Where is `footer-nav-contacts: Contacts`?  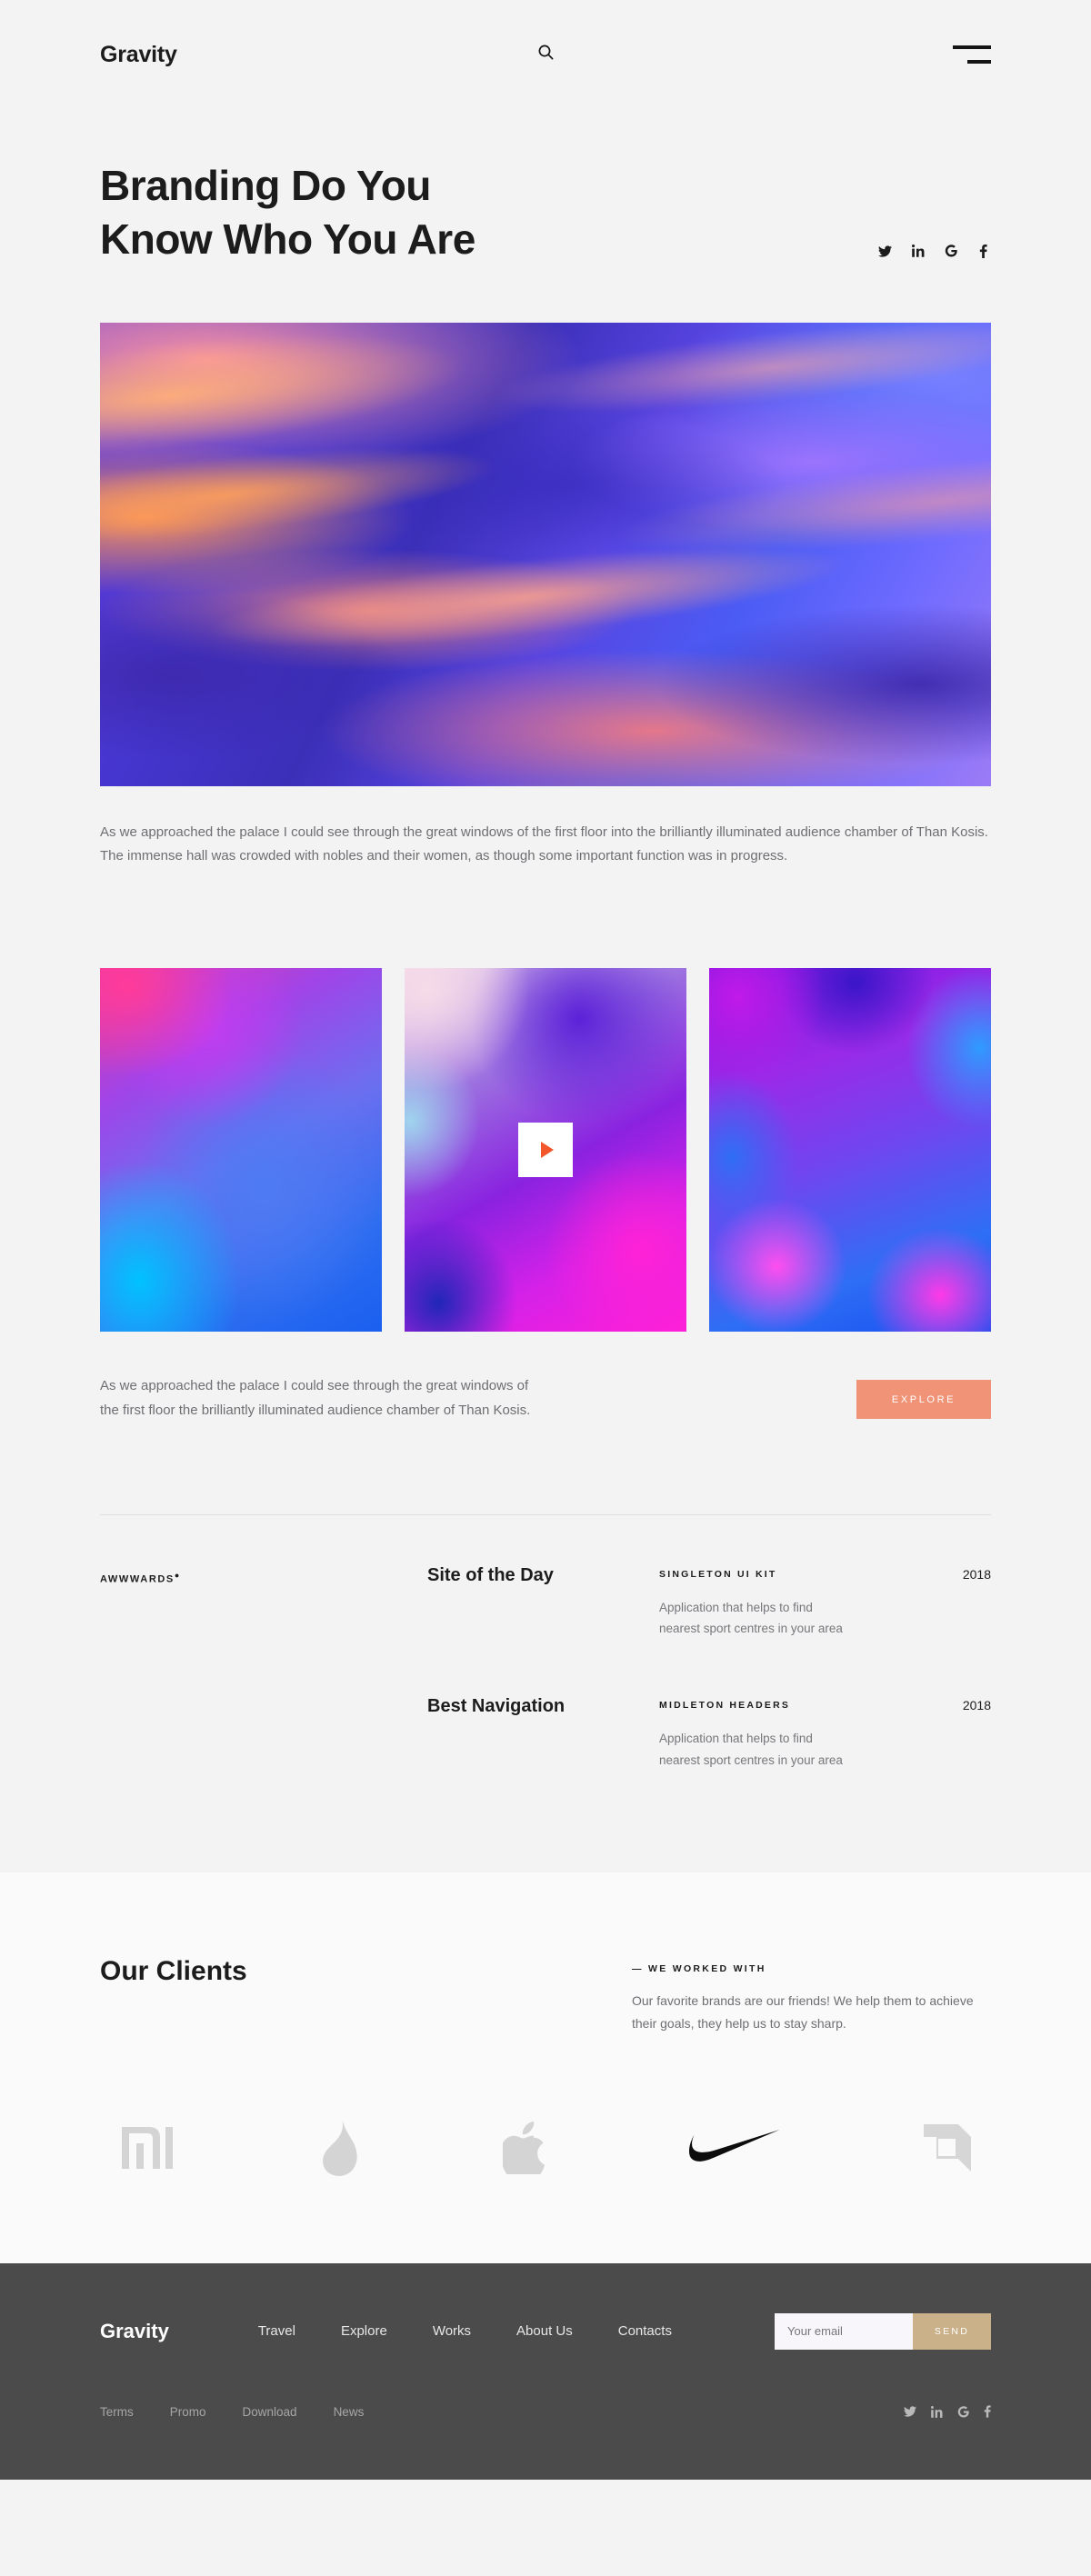
footer-nav-contacts: Contacts is located at coordinates (645, 2331).